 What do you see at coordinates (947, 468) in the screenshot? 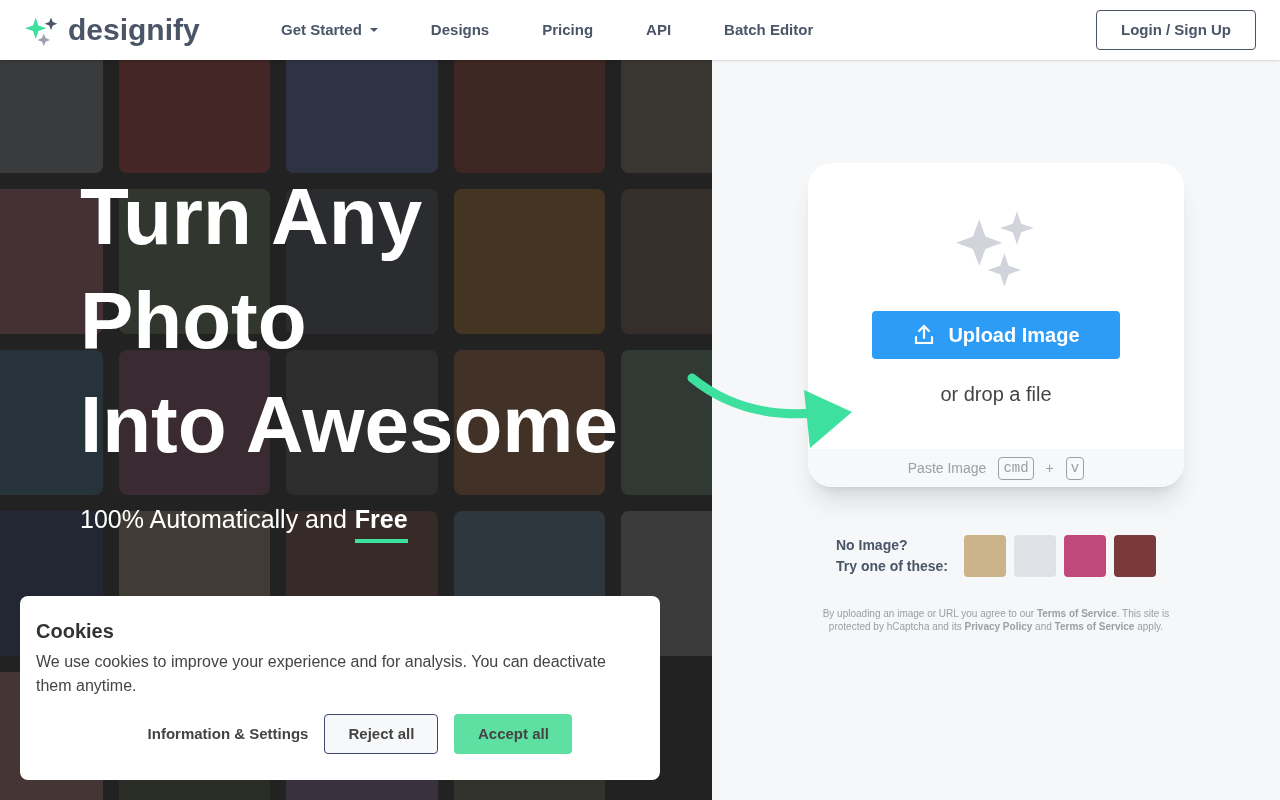
I see `paste-label: Paste Image` at bounding box center [947, 468].